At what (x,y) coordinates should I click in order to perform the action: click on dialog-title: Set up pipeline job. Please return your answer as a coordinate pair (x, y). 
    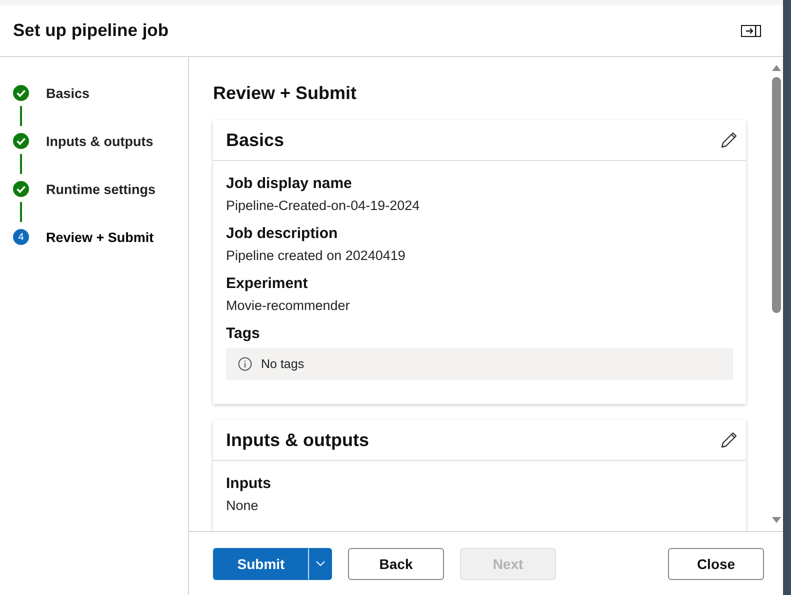
    Looking at the image, I should click on (91, 30).